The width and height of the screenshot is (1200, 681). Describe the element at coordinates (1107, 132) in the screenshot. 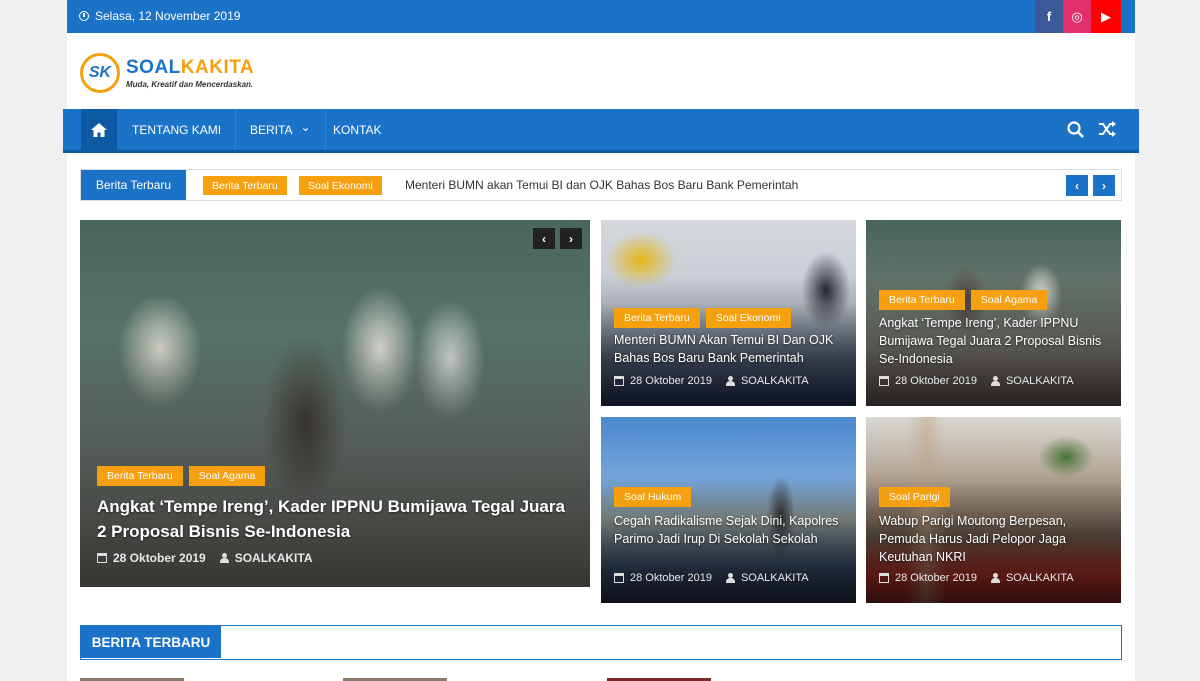

I see `shuffle-icon` at that location.